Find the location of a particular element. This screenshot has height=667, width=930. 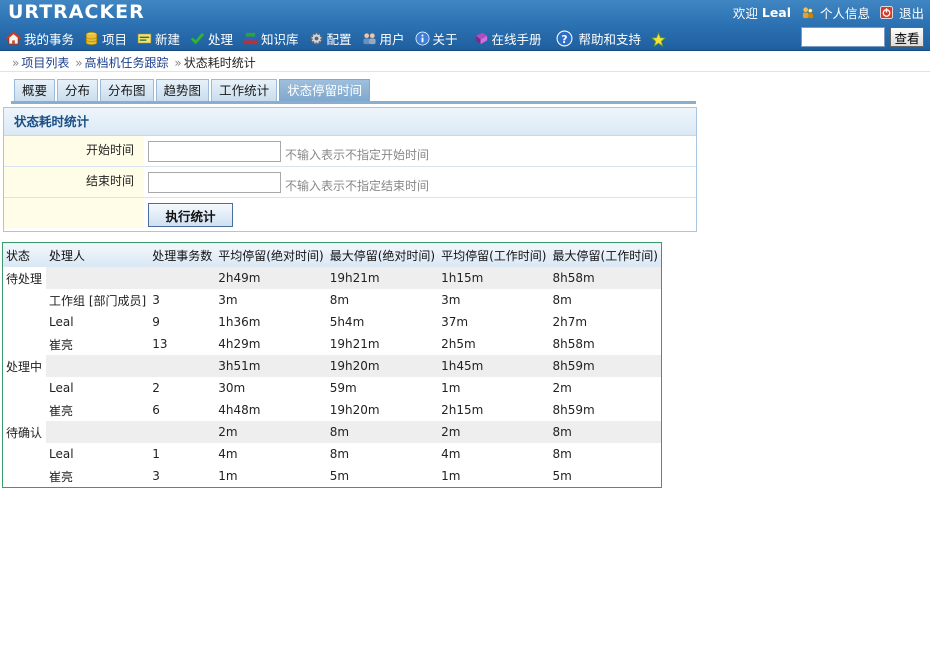

end-time-hint: 不输入表示不指定结束时间 is located at coordinates (357, 186).